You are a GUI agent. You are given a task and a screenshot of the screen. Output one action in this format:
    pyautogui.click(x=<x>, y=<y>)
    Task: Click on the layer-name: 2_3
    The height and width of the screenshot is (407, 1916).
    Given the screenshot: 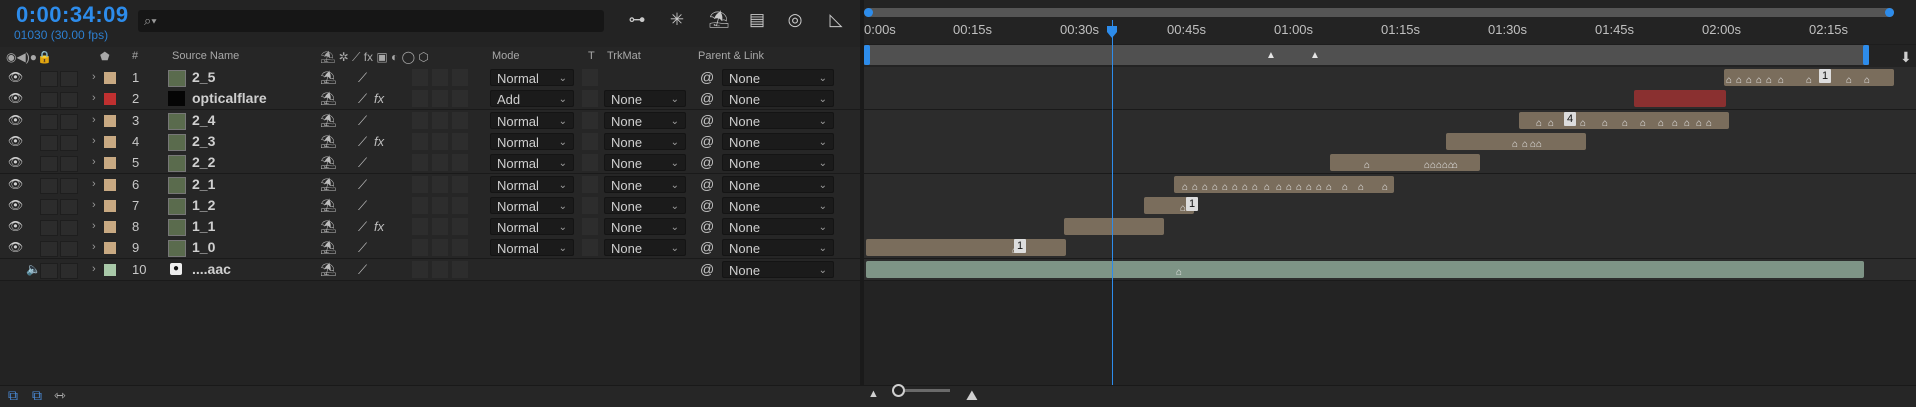 What is the action you would take?
    pyautogui.click(x=203, y=141)
    